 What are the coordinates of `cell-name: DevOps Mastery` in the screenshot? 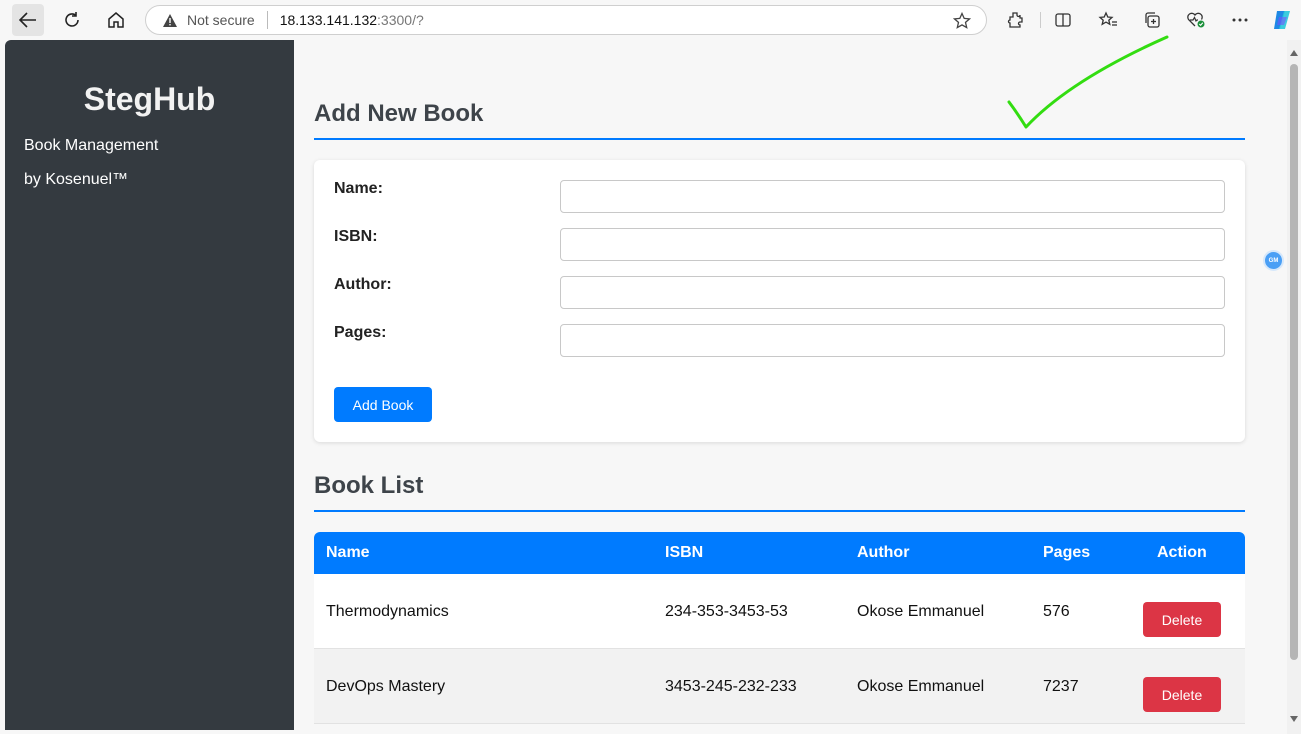 It's located at (386, 686).